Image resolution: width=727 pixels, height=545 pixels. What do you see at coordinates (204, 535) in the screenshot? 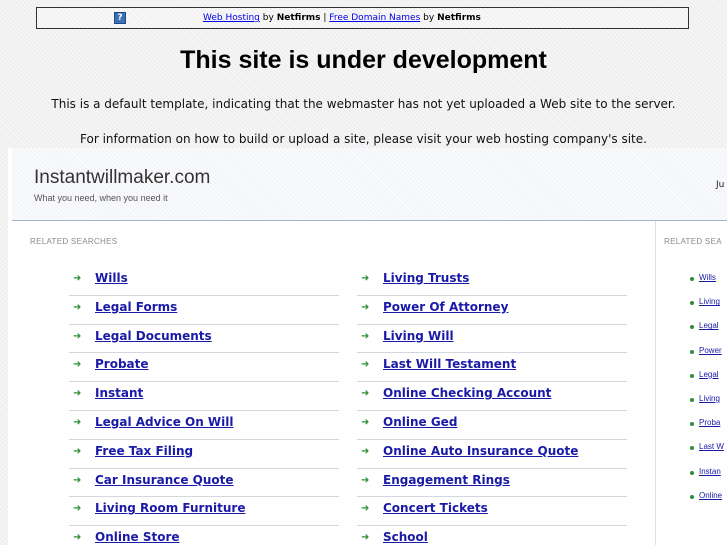
I see `list-item: ➜ Online Store` at bounding box center [204, 535].